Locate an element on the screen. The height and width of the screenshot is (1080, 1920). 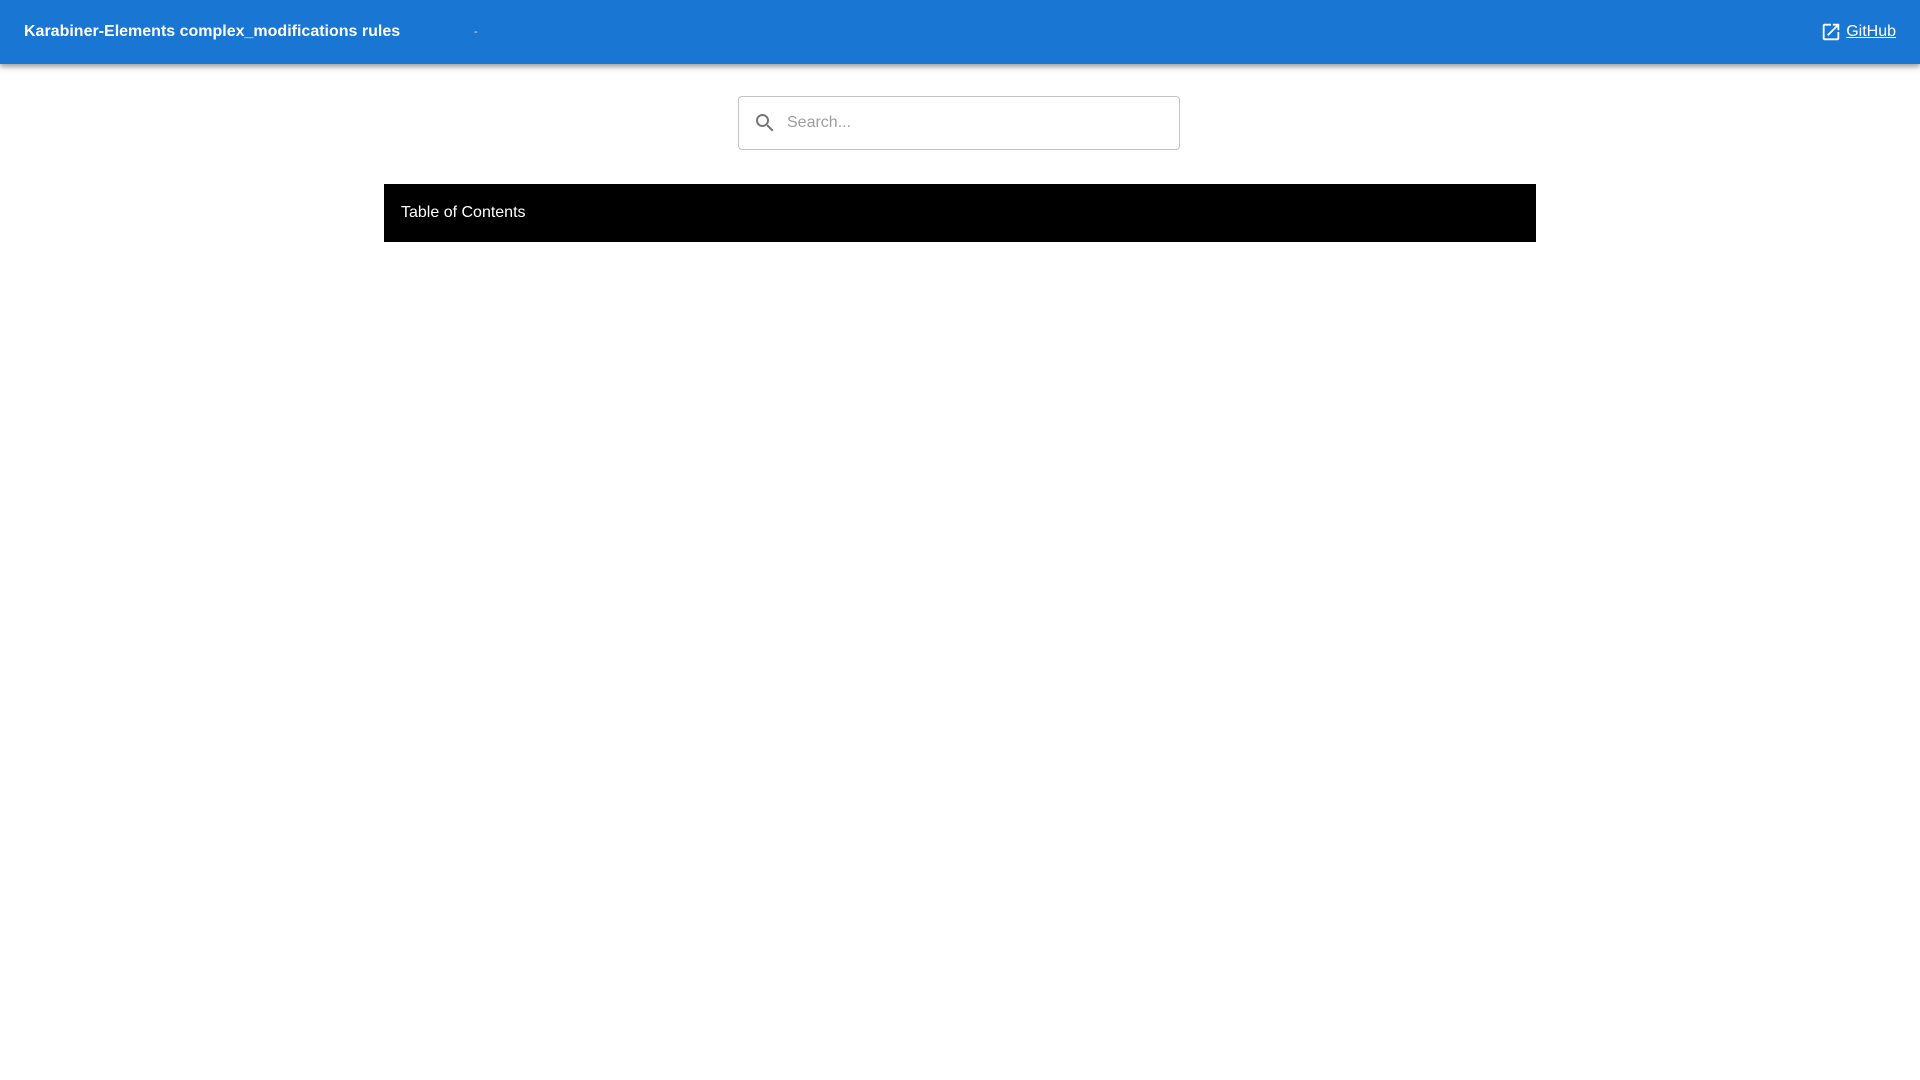
search-field is located at coordinates (959, 123).